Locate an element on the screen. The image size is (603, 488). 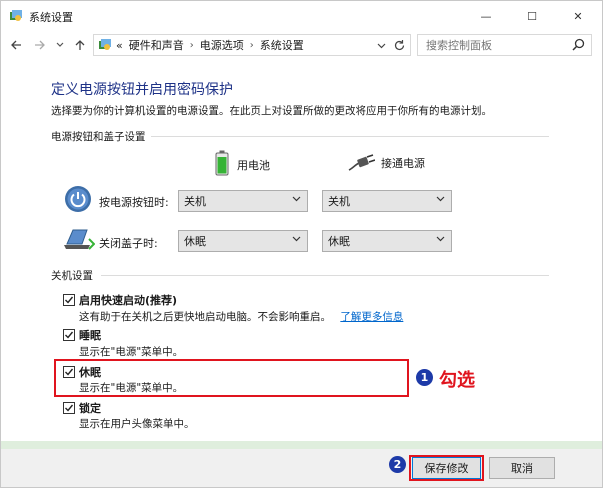
fast-startup-checkbox is located at coordinates (69, 300).